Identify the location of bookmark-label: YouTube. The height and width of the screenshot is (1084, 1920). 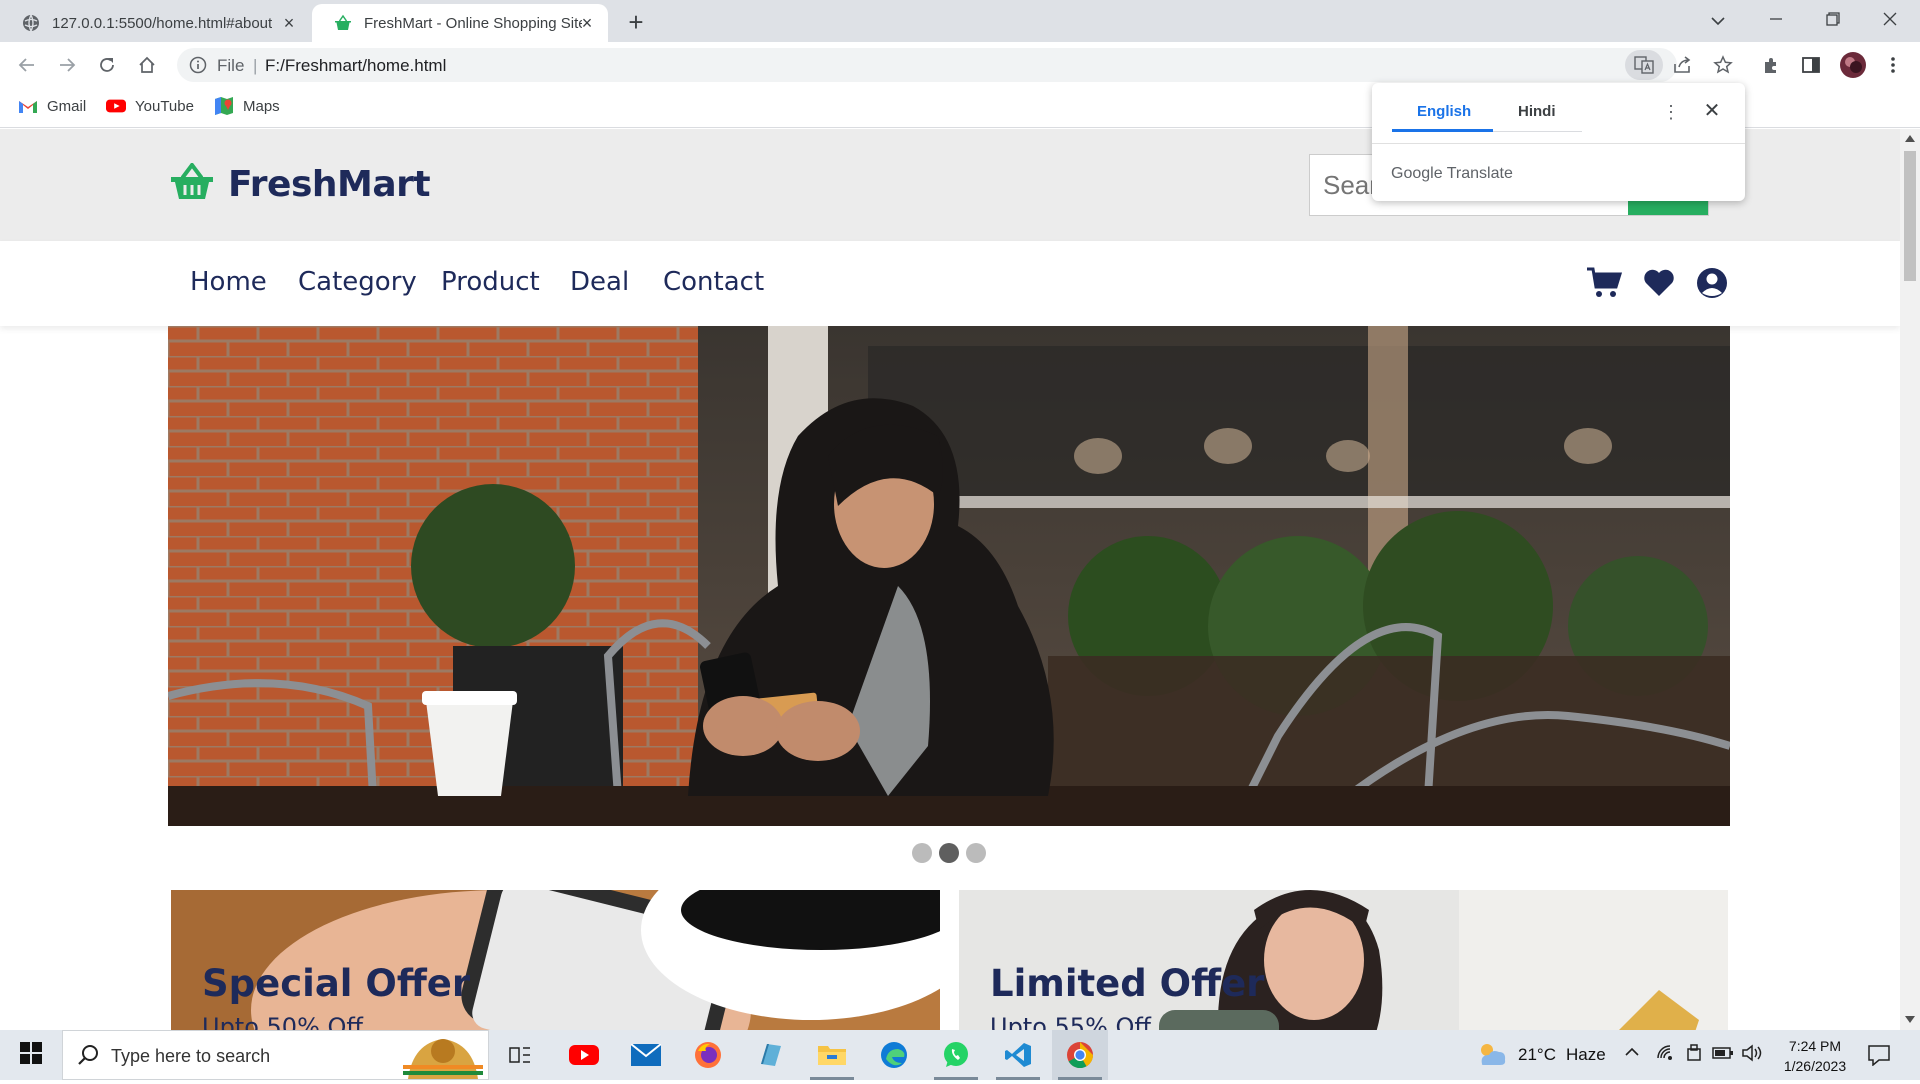
(164, 106).